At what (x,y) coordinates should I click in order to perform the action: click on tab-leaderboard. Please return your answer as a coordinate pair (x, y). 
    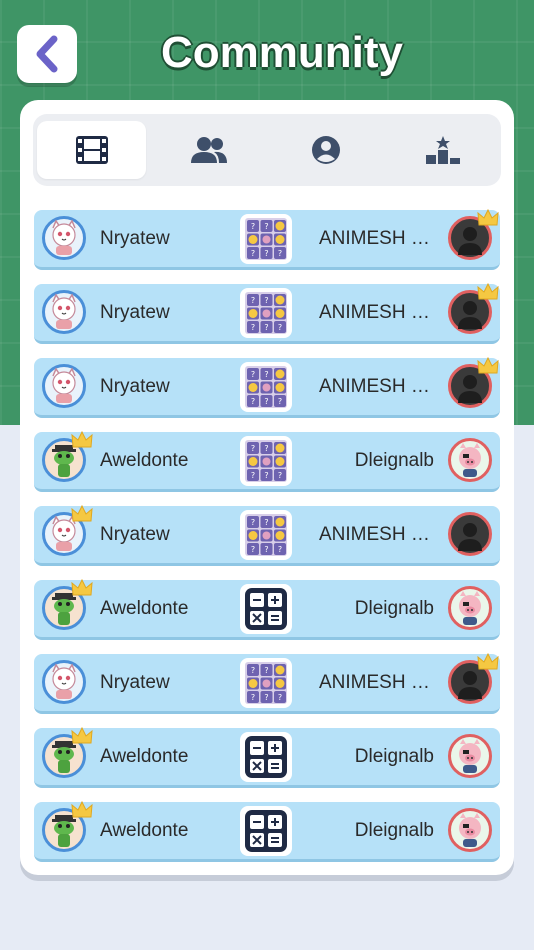
    Looking at the image, I should click on (442, 150).